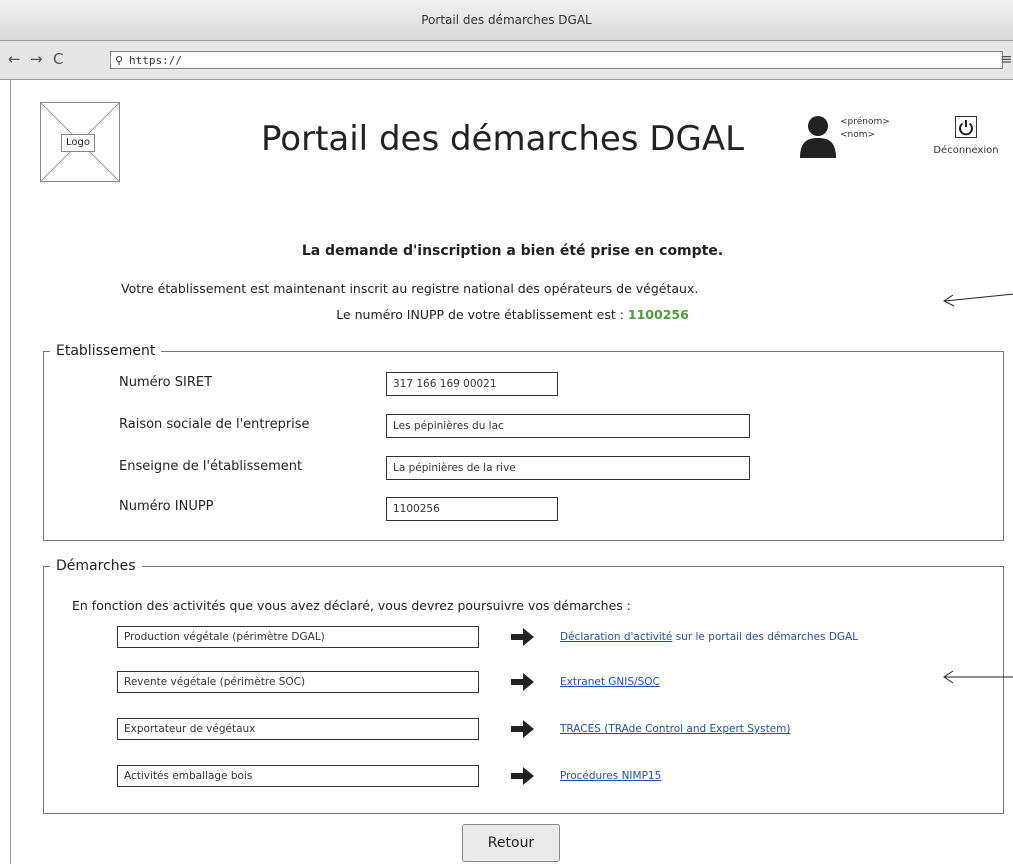 Image resolution: width=1013 pixels, height=864 pixels. I want to click on url-bar: ⚲ https://, so click(556, 60).